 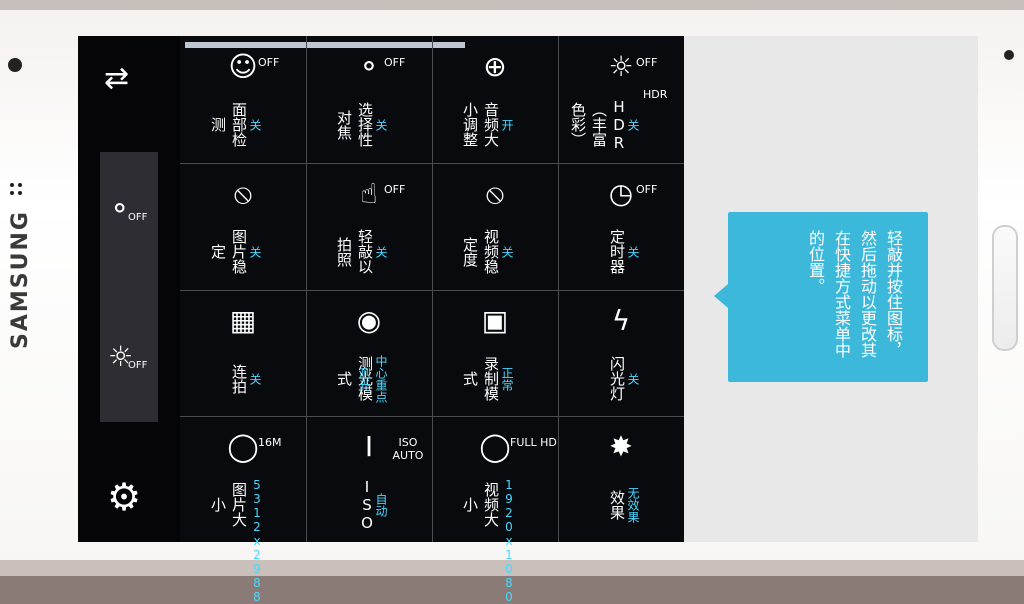 I want to click on bezel-top, so click(x=512, y=5).